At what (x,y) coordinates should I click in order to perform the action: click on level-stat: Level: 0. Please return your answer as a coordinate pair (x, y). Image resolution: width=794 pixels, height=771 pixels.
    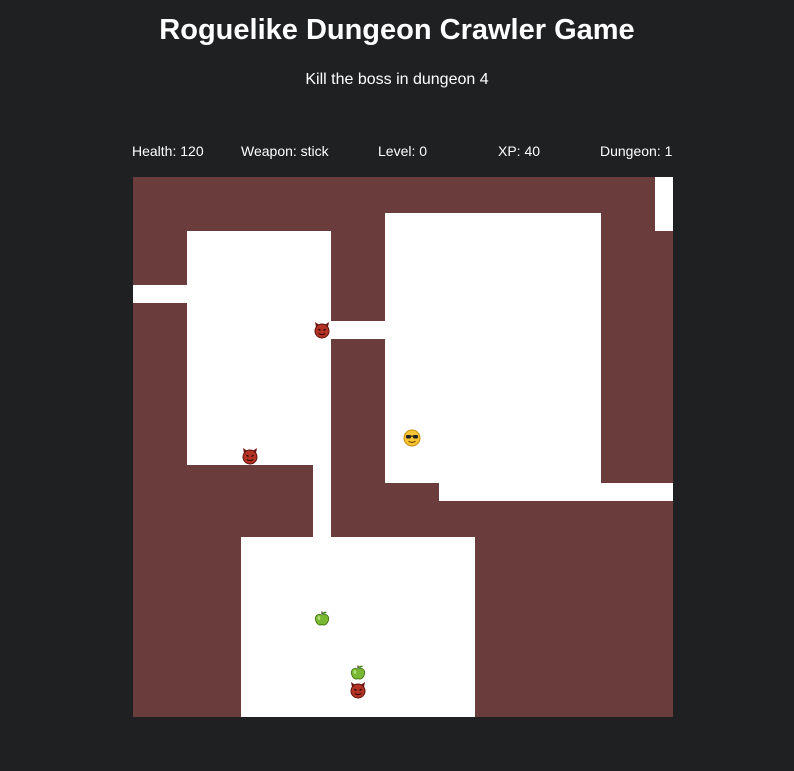
    Looking at the image, I should click on (403, 151).